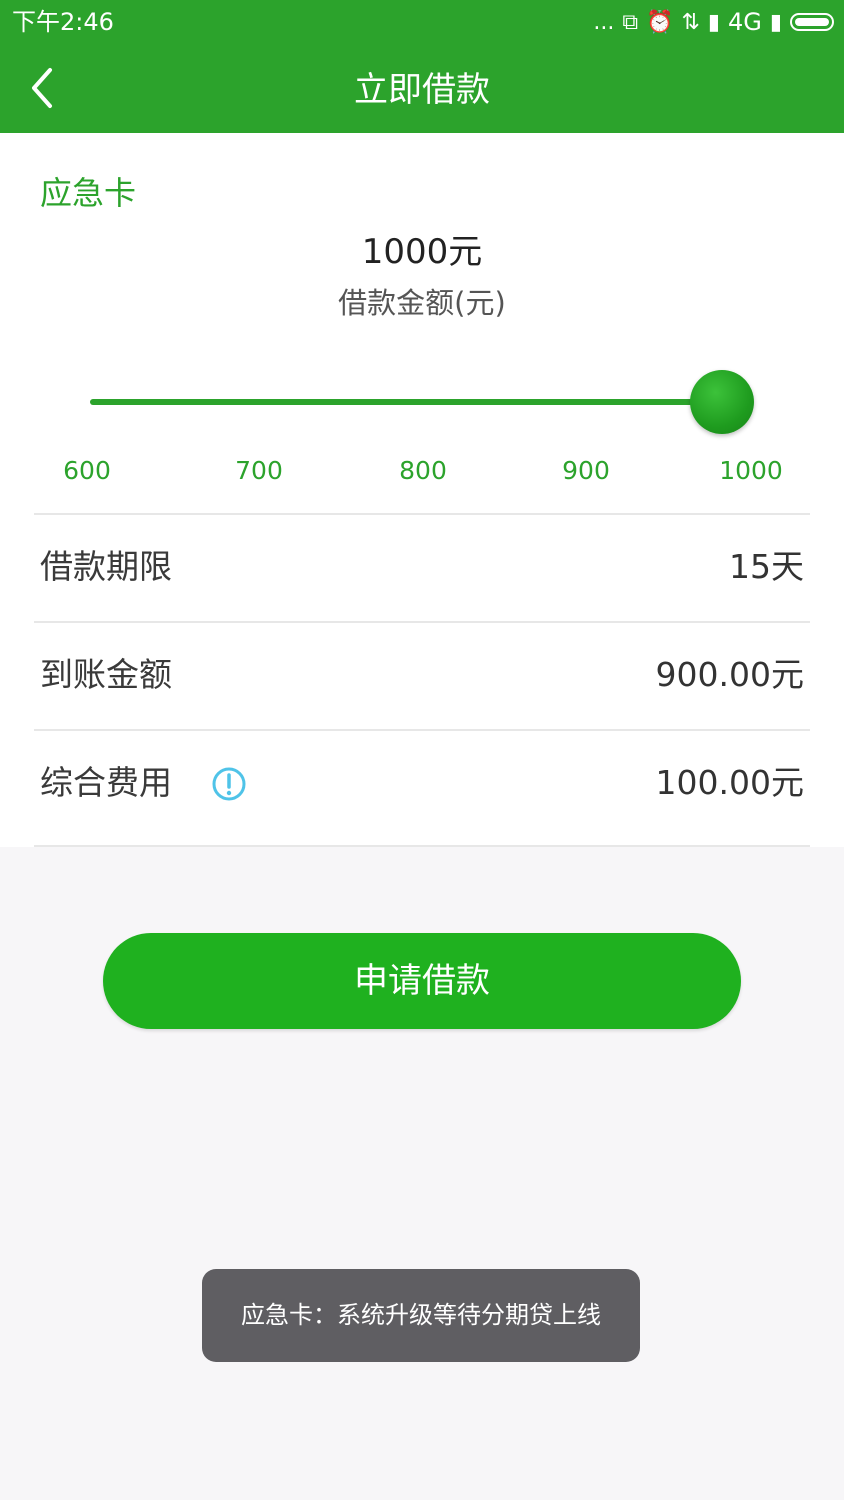 Image resolution: width=844 pixels, height=1500 pixels. I want to click on row-value: 15天, so click(766, 566).